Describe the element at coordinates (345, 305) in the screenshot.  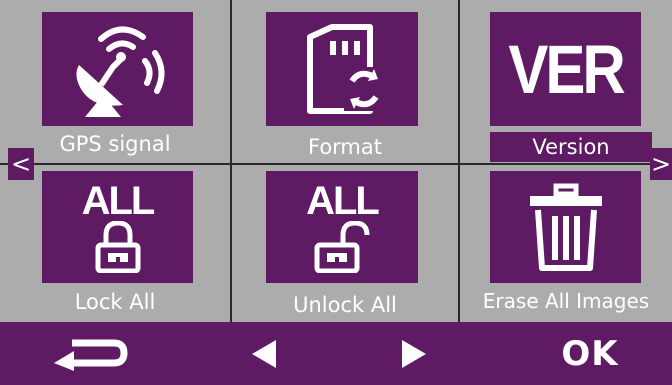
I see `menu-item-label: Unlock All` at that location.